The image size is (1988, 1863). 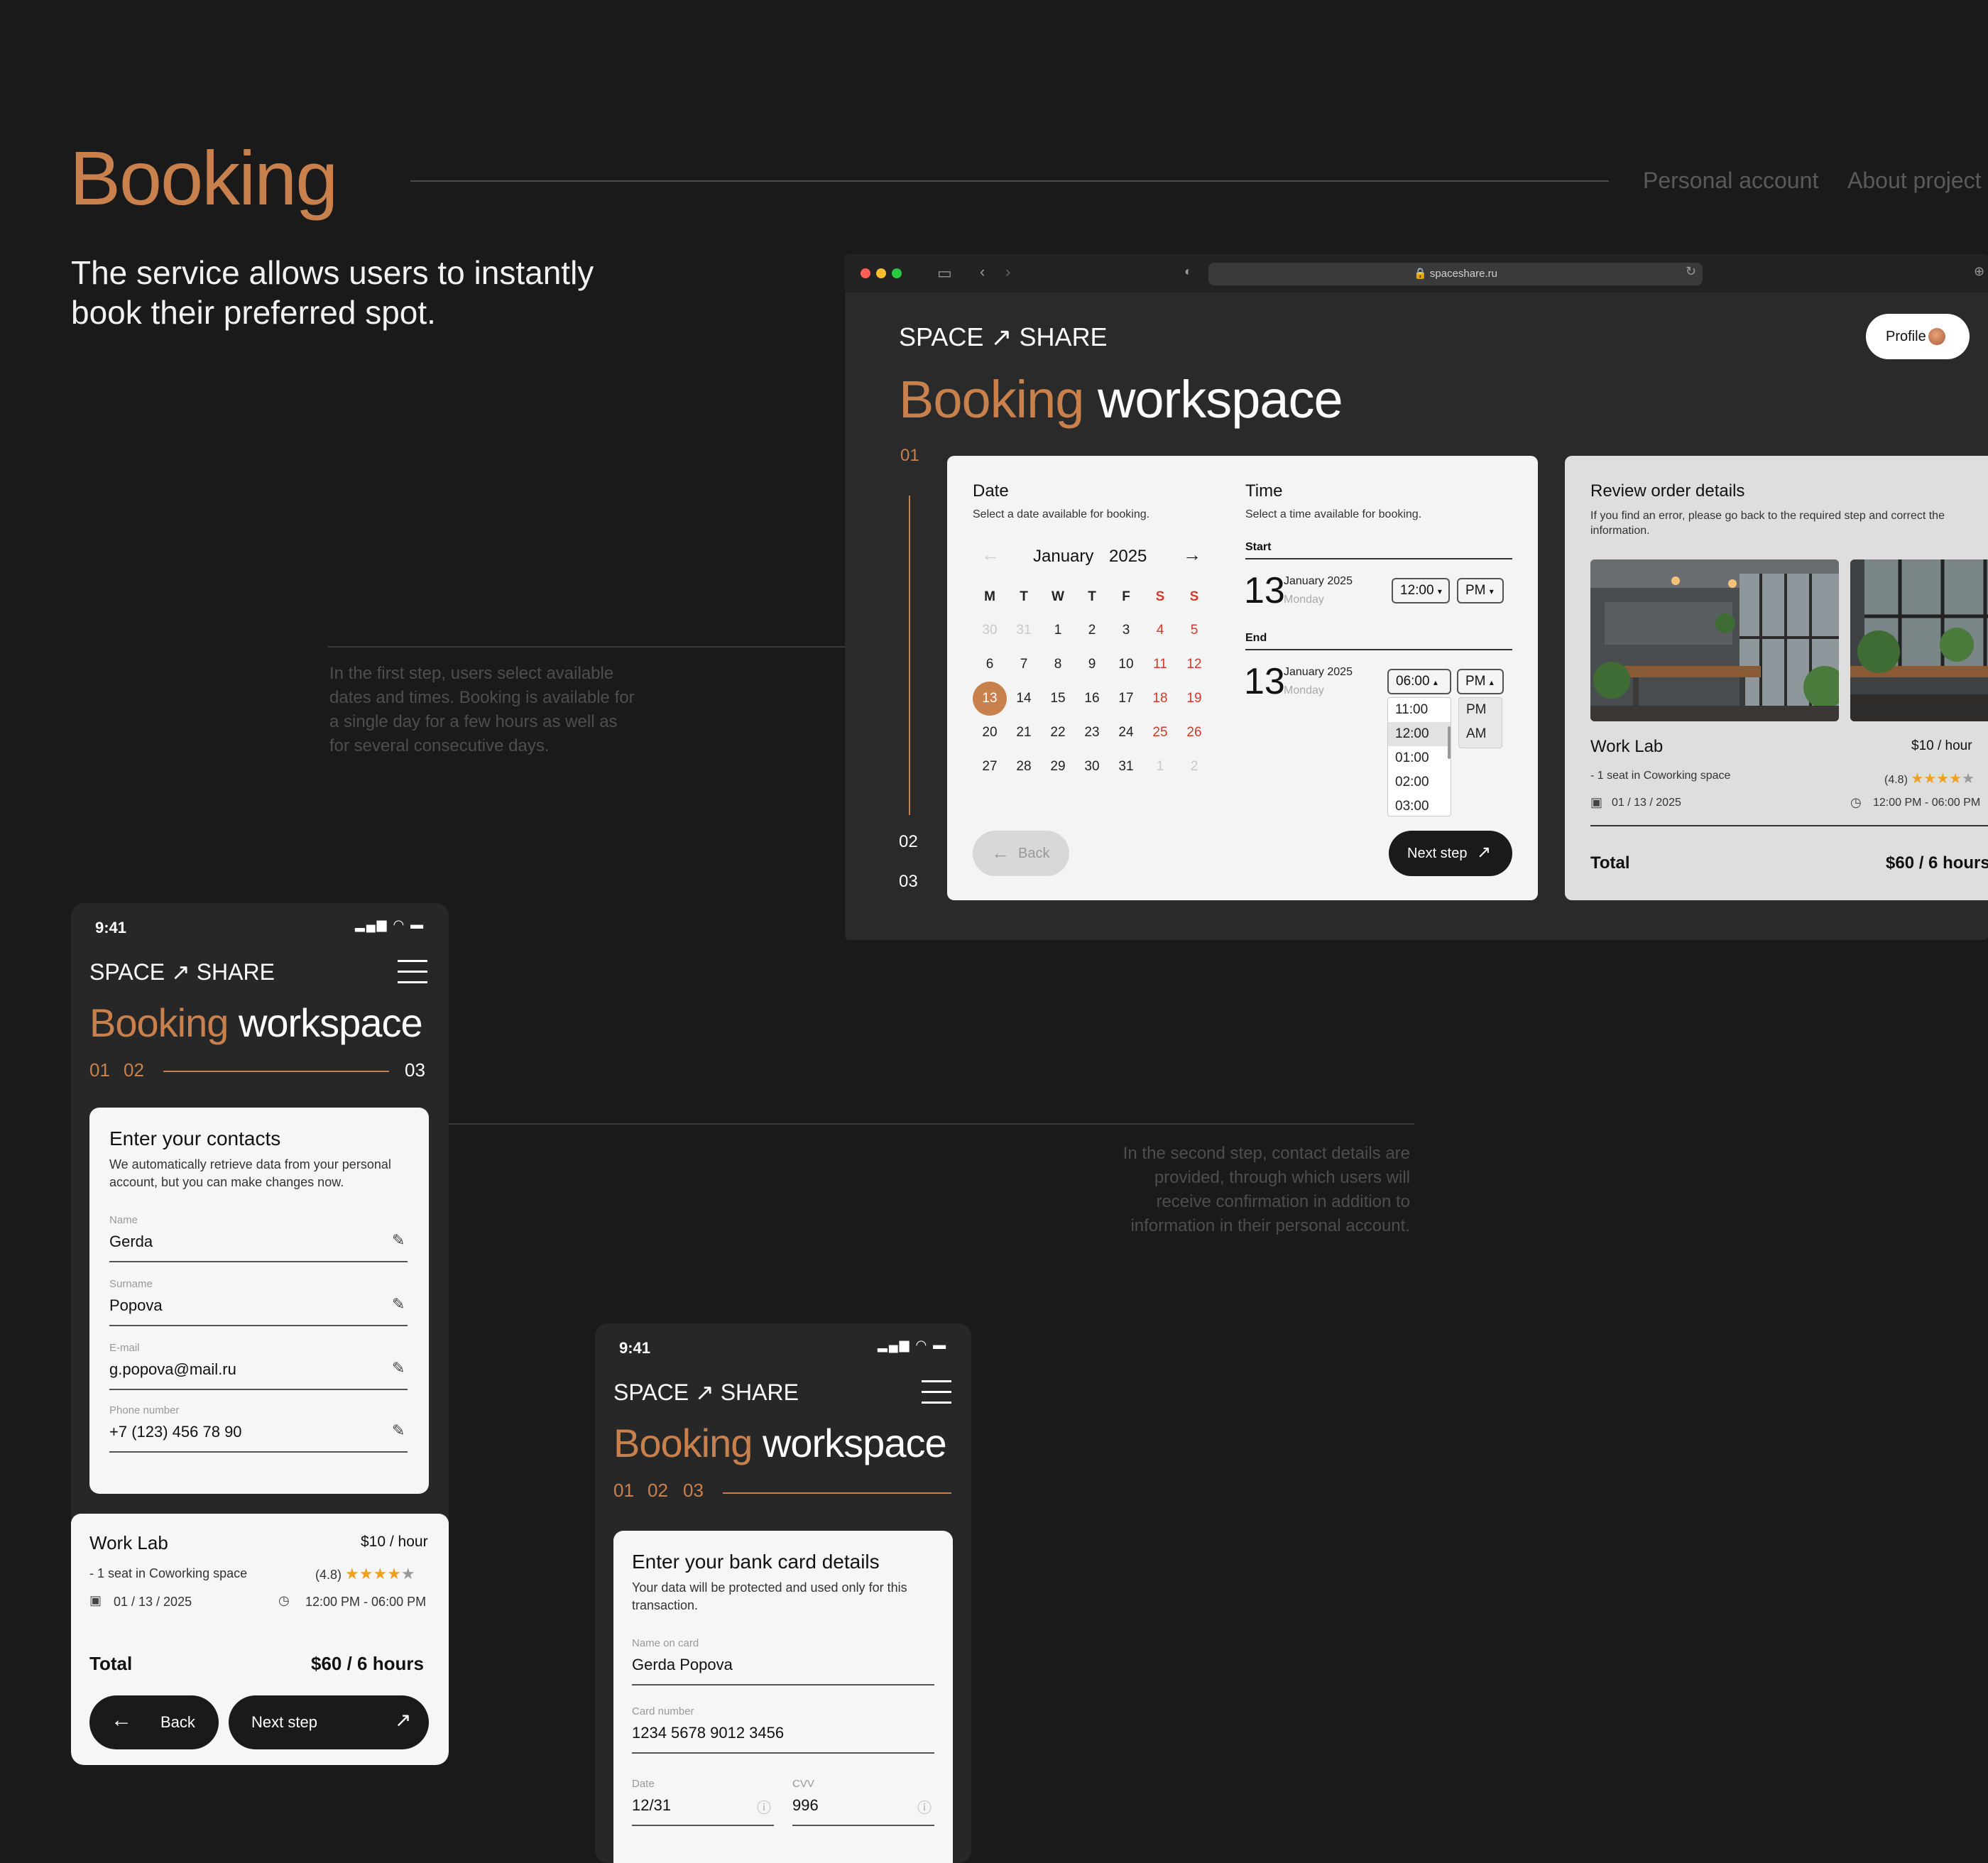 I want to click on calendar-day: 8, so click(x=1058, y=665).